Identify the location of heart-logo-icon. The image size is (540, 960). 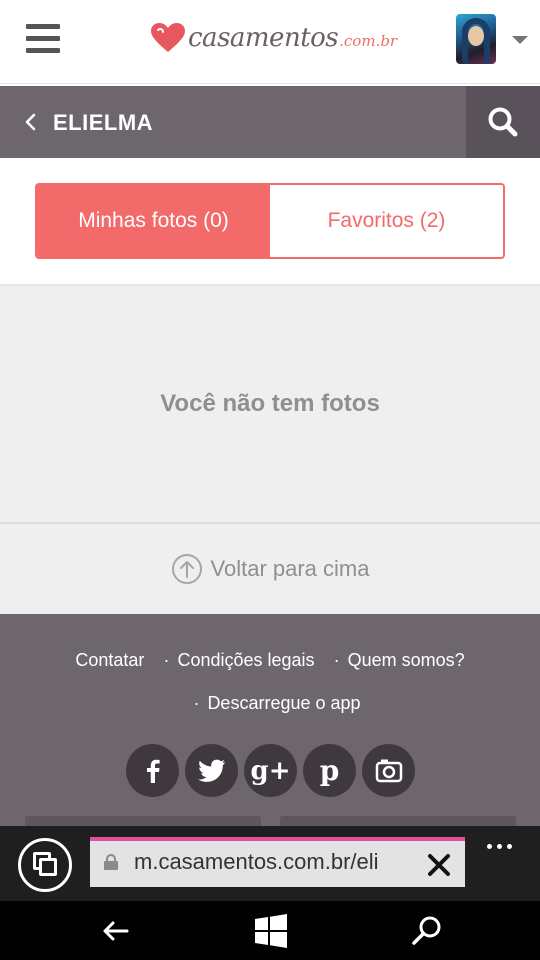
(168, 37).